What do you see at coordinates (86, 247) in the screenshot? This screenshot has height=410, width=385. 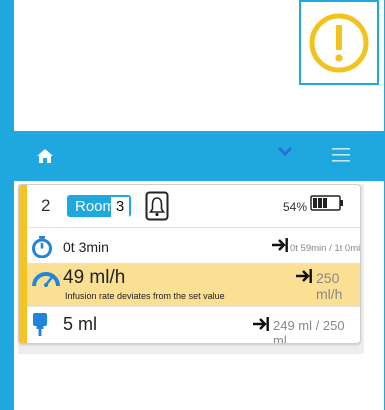 I see `elapsed-time: 0t 3min` at bounding box center [86, 247].